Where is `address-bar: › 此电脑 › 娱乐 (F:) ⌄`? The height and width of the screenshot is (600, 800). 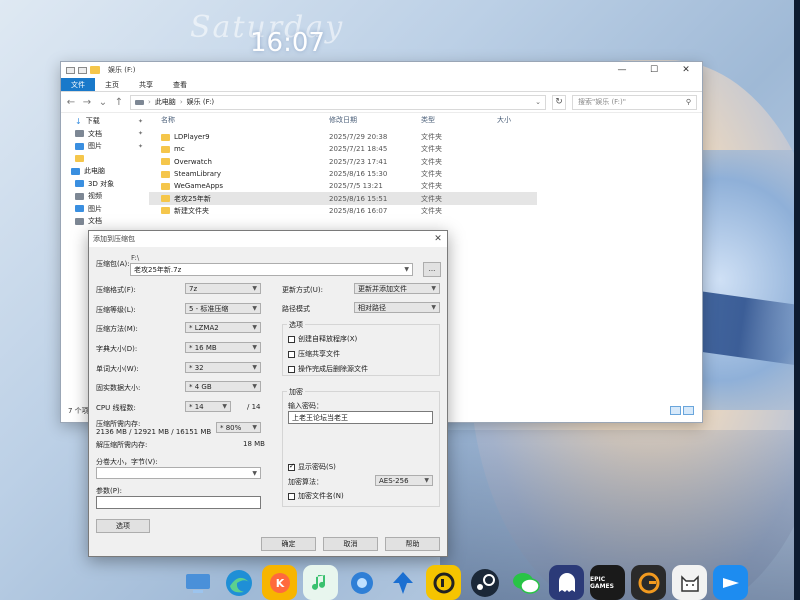
address-bar: › 此电脑 › 娱乐 (F:) ⌄ is located at coordinates (338, 102).